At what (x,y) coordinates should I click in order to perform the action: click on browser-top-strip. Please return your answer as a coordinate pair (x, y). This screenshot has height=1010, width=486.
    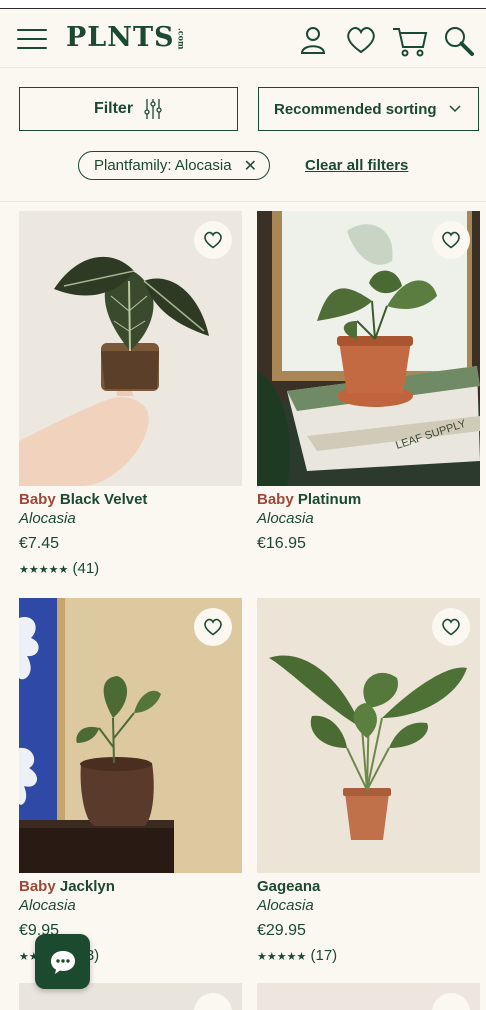
    Looking at the image, I should click on (243, 4).